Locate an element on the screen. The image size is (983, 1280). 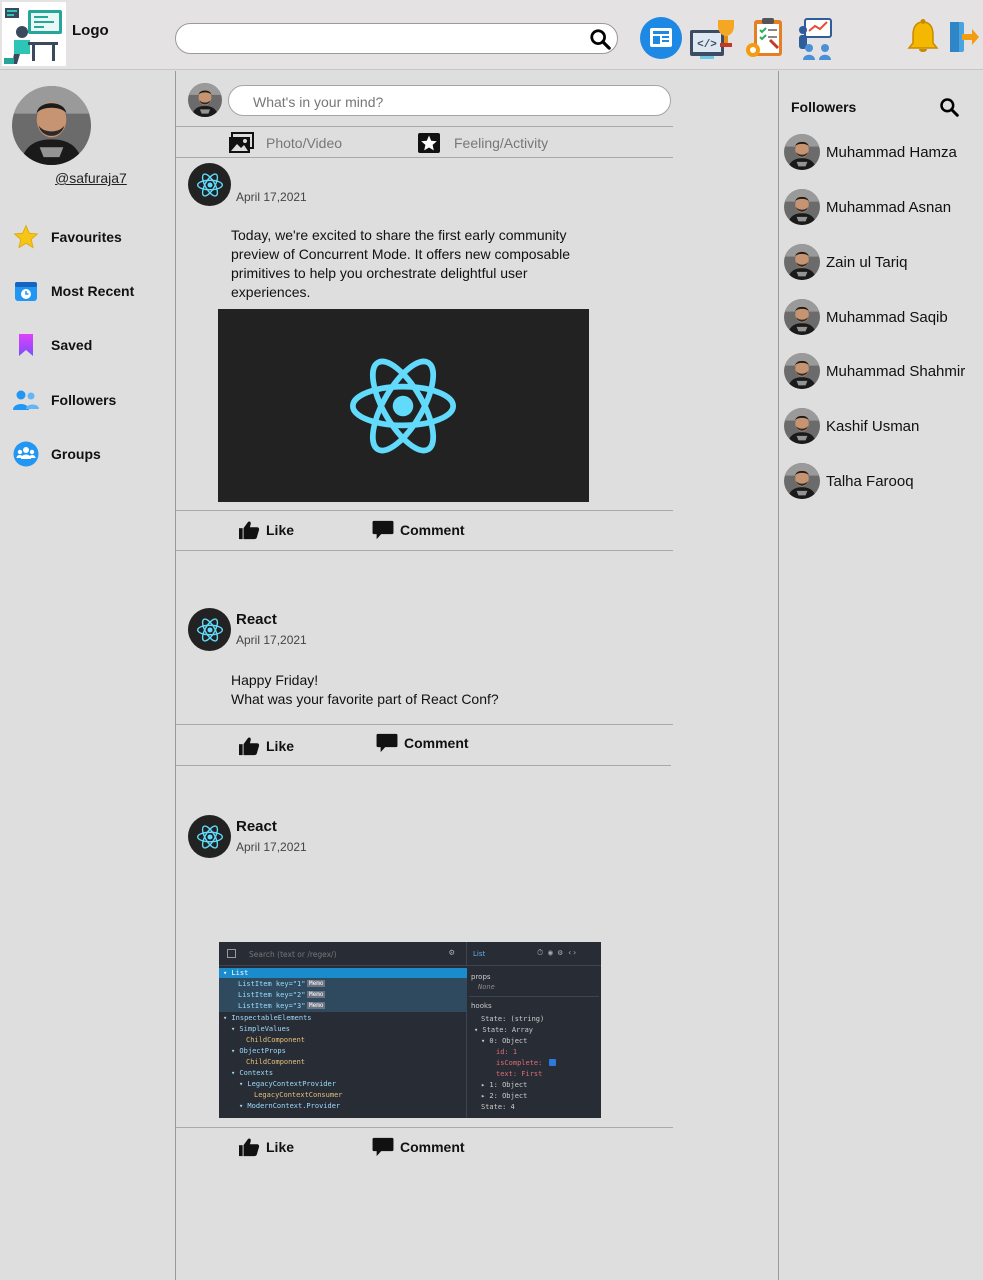
tree-node: ▾ Contexts is located at coordinates (252, 1073).